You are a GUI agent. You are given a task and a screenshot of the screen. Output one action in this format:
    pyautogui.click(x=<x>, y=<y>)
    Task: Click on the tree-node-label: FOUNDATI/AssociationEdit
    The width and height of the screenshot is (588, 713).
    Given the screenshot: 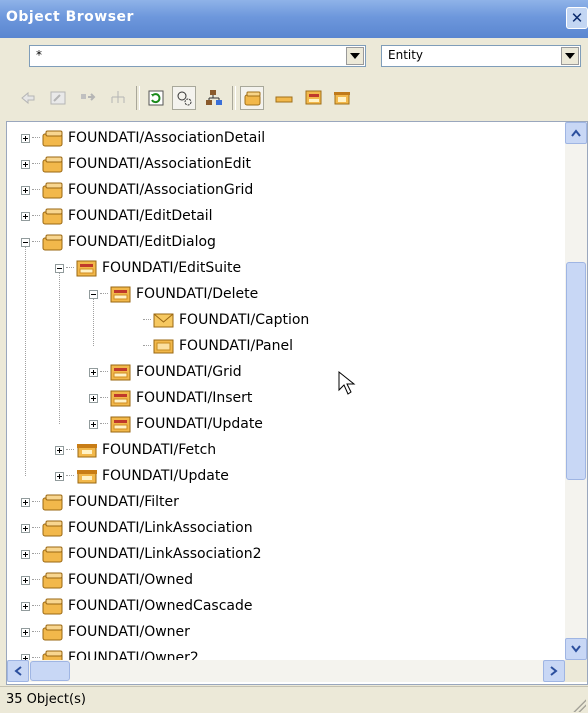 What is the action you would take?
    pyautogui.click(x=160, y=164)
    